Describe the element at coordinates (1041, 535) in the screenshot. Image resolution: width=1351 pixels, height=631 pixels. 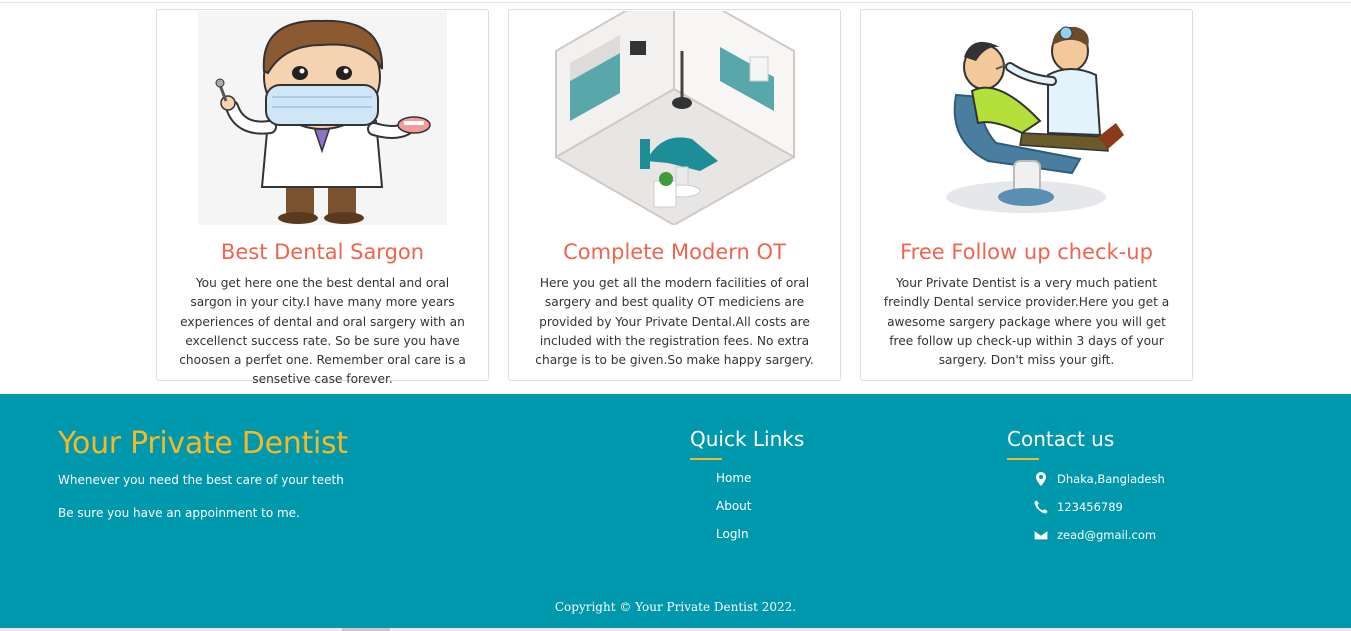
I see `envelope-icon` at that location.